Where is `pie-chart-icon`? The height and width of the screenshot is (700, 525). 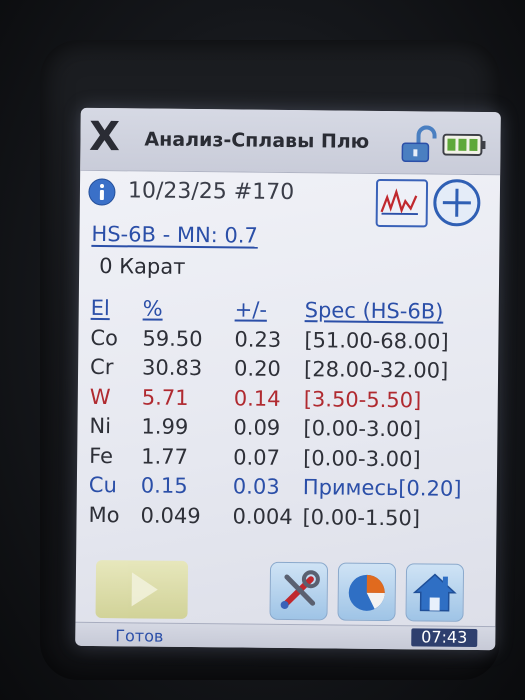
pie-chart-icon is located at coordinates (366, 592).